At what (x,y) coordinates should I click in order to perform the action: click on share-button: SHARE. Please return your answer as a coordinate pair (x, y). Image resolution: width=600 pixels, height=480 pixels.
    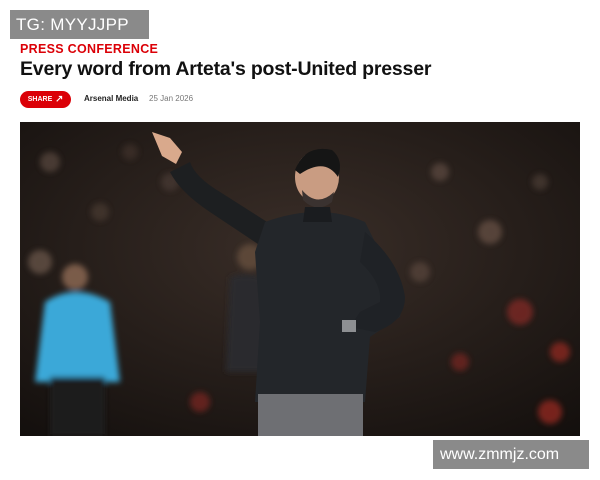
    Looking at the image, I should click on (45, 99).